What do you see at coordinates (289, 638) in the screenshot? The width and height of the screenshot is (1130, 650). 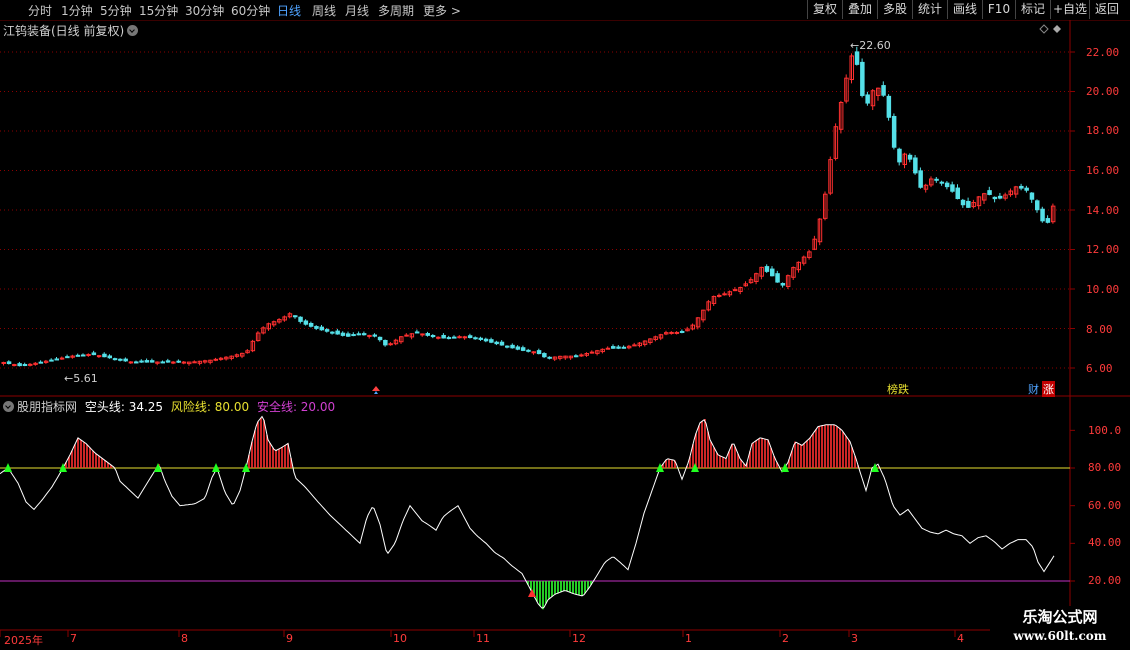 I see `x-tick: 9` at bounding box center [289, 638].